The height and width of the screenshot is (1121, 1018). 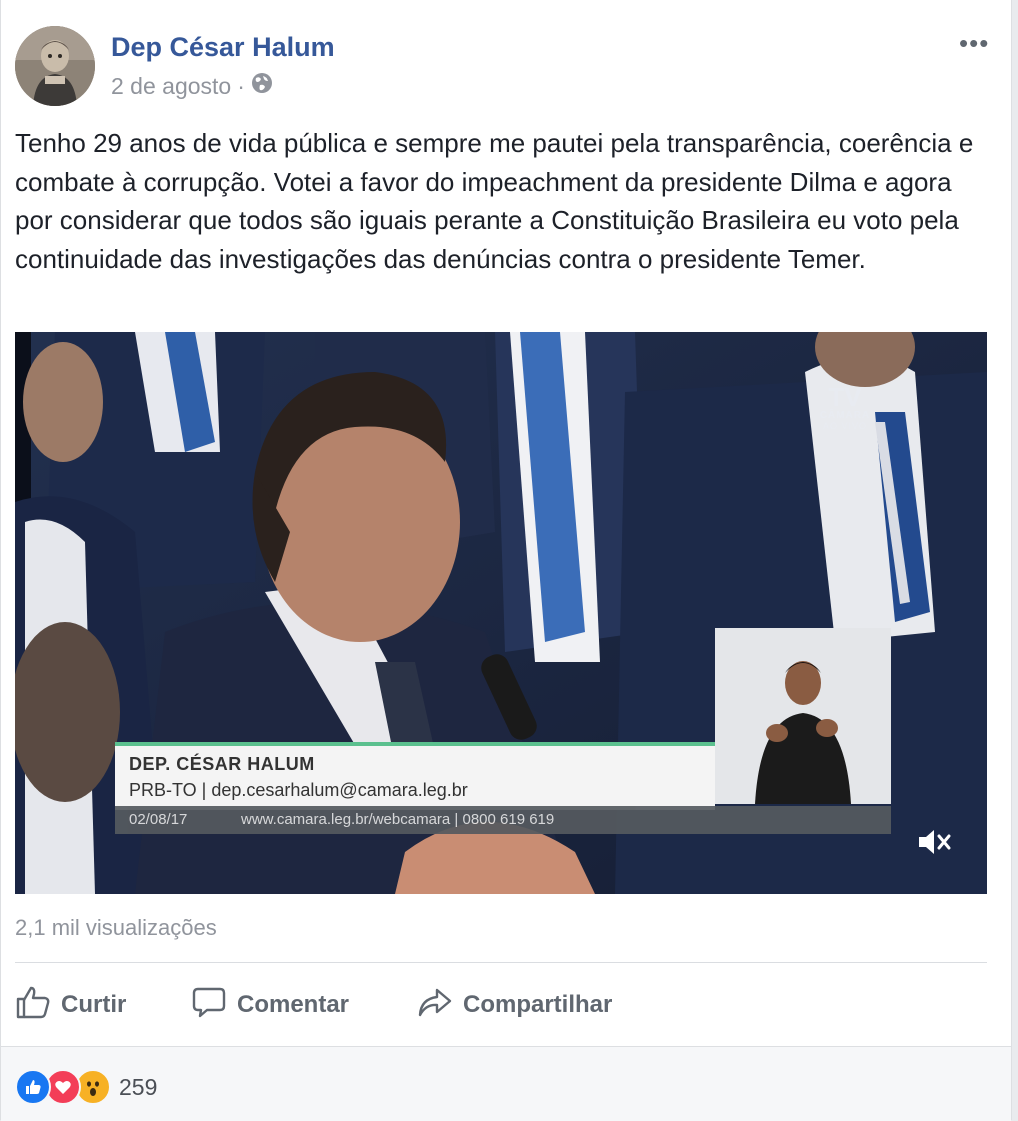 What do you see at coordinates (33, 1005) in the screenshot?
I see `thumbs-up-icon` at bounding box center [33, 1005].